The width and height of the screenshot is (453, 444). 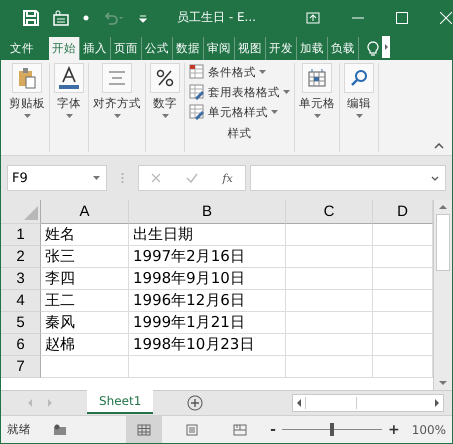 What do you see at coordinates (86, 17) in the screenshot?
I see `dot-icon` at bounding box center [86, 17].